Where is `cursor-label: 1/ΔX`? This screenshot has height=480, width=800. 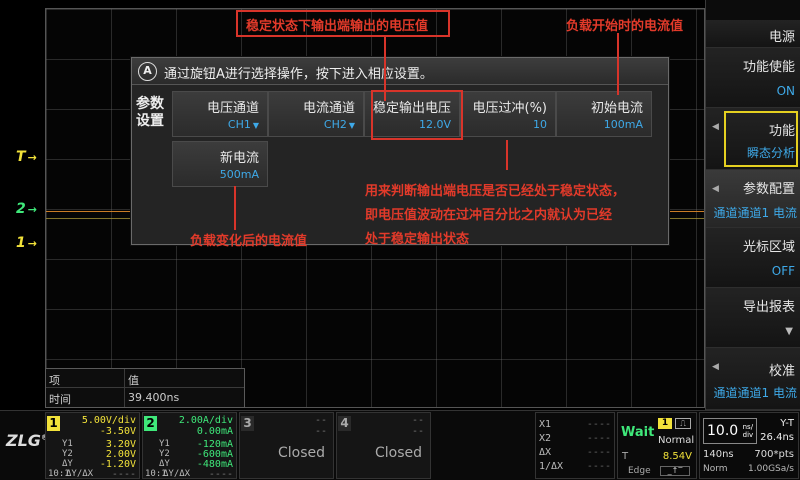 cursor-label: 1/ΔX is located at coordinates (551, 466).